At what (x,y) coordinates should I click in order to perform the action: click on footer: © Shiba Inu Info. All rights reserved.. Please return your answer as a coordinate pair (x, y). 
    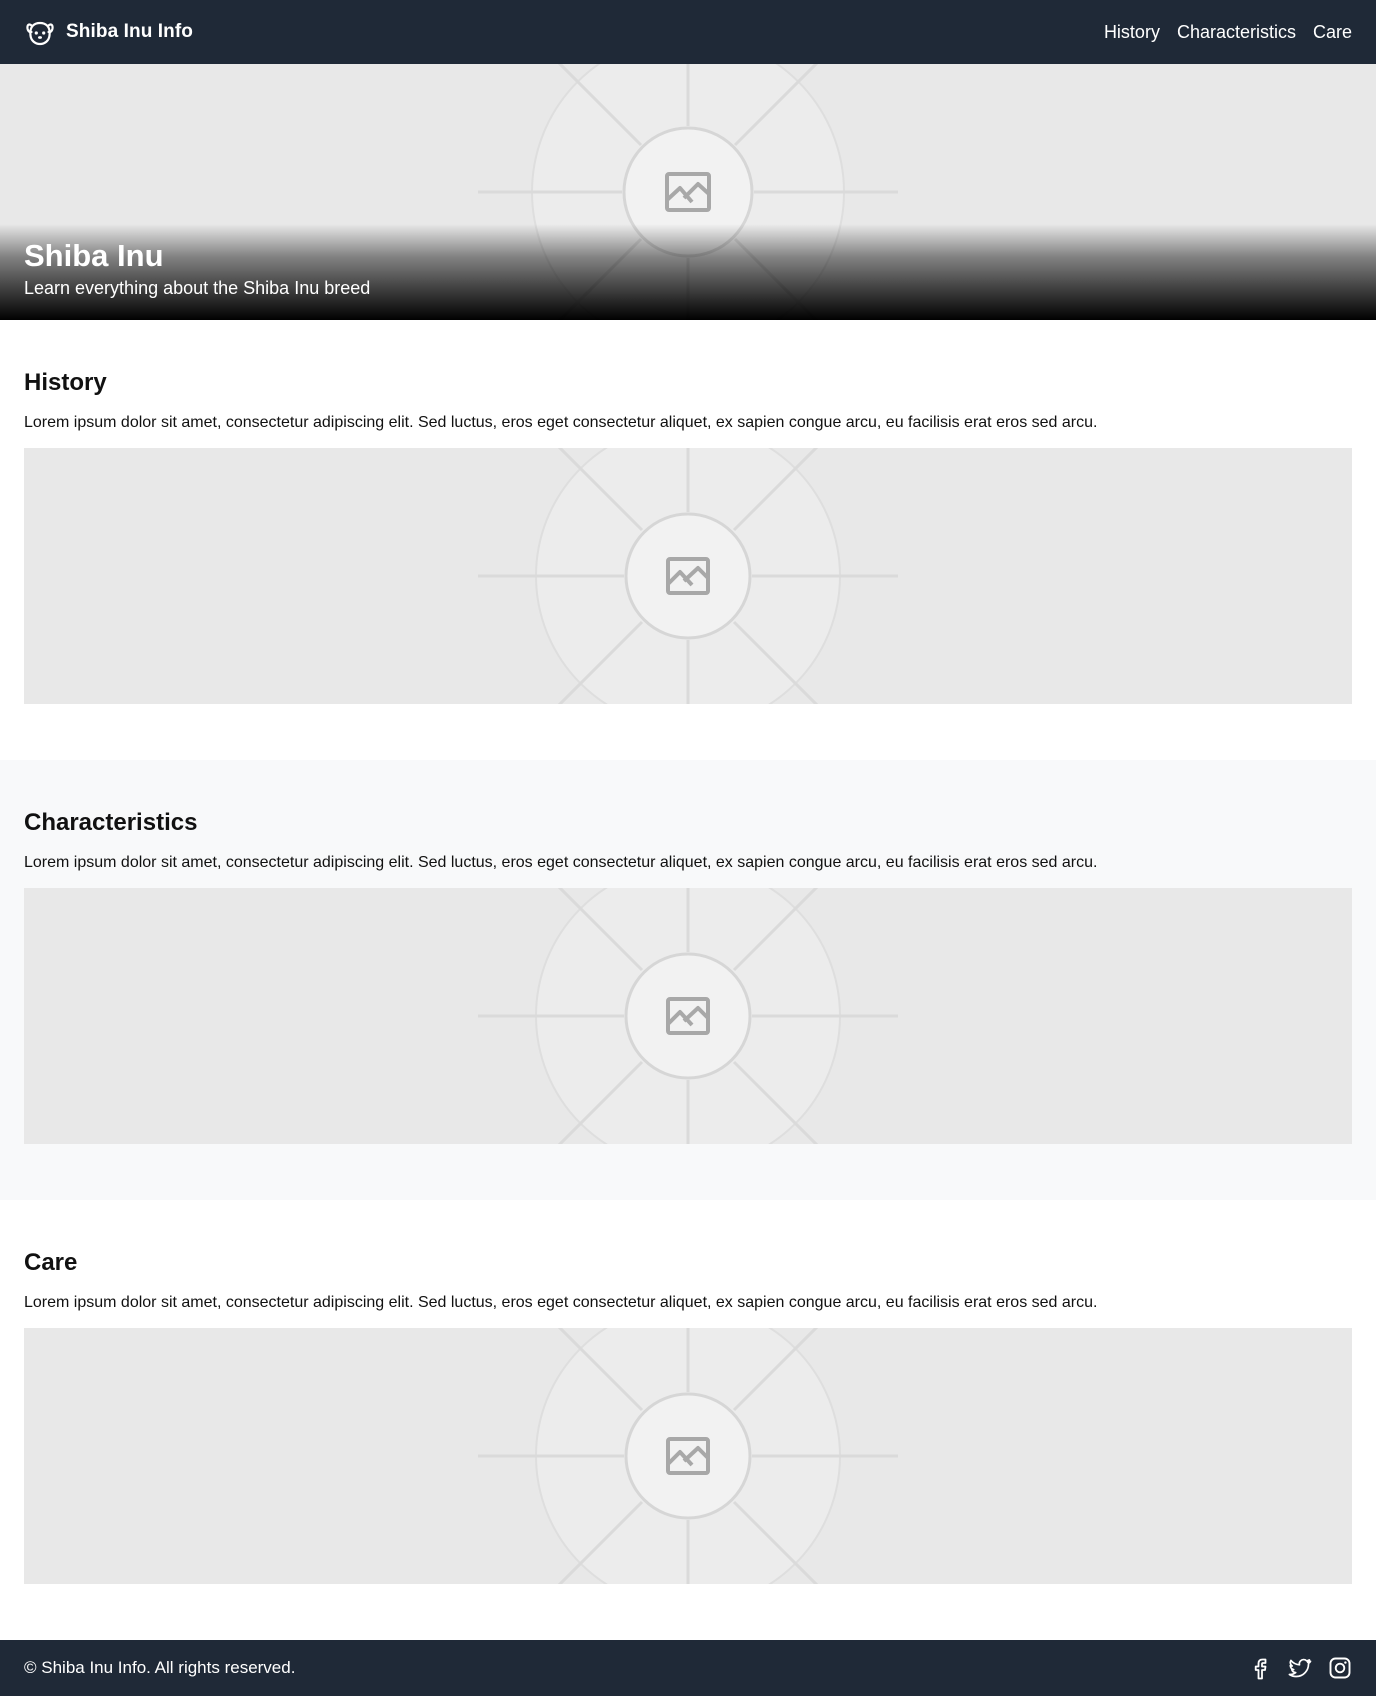
    Looking at the image, I should click on (688, 1668).